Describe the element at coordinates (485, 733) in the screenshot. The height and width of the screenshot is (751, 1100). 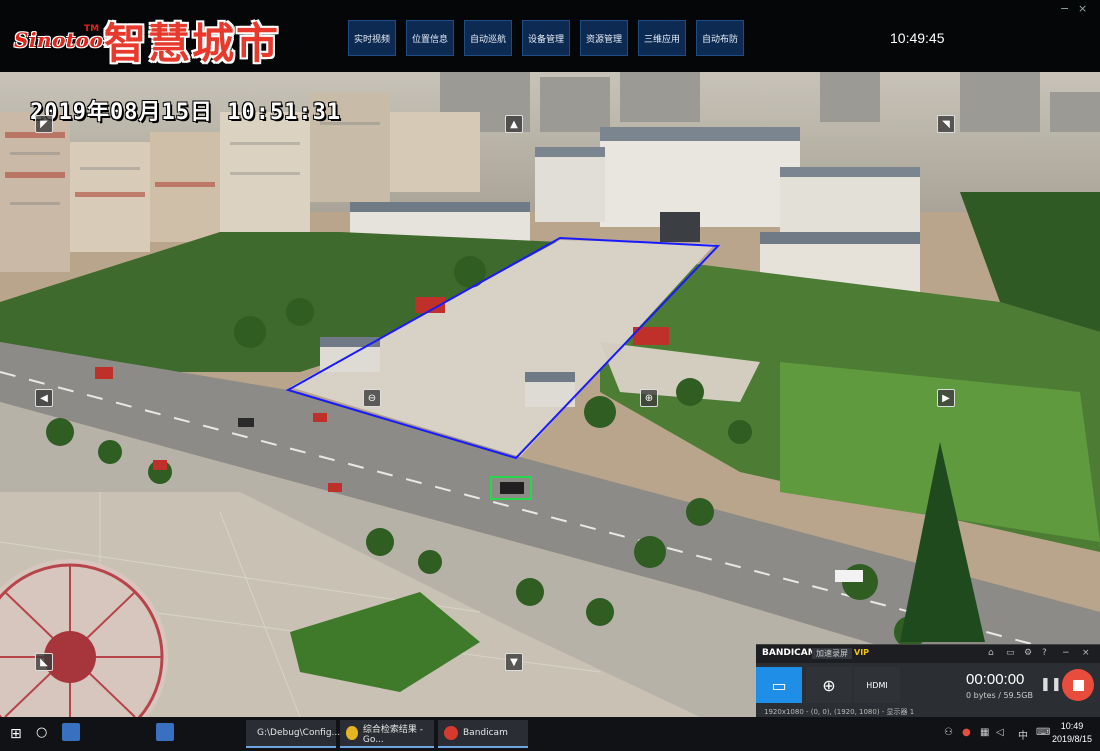
I see `taskbar-item-label: Bandicam` at that location.